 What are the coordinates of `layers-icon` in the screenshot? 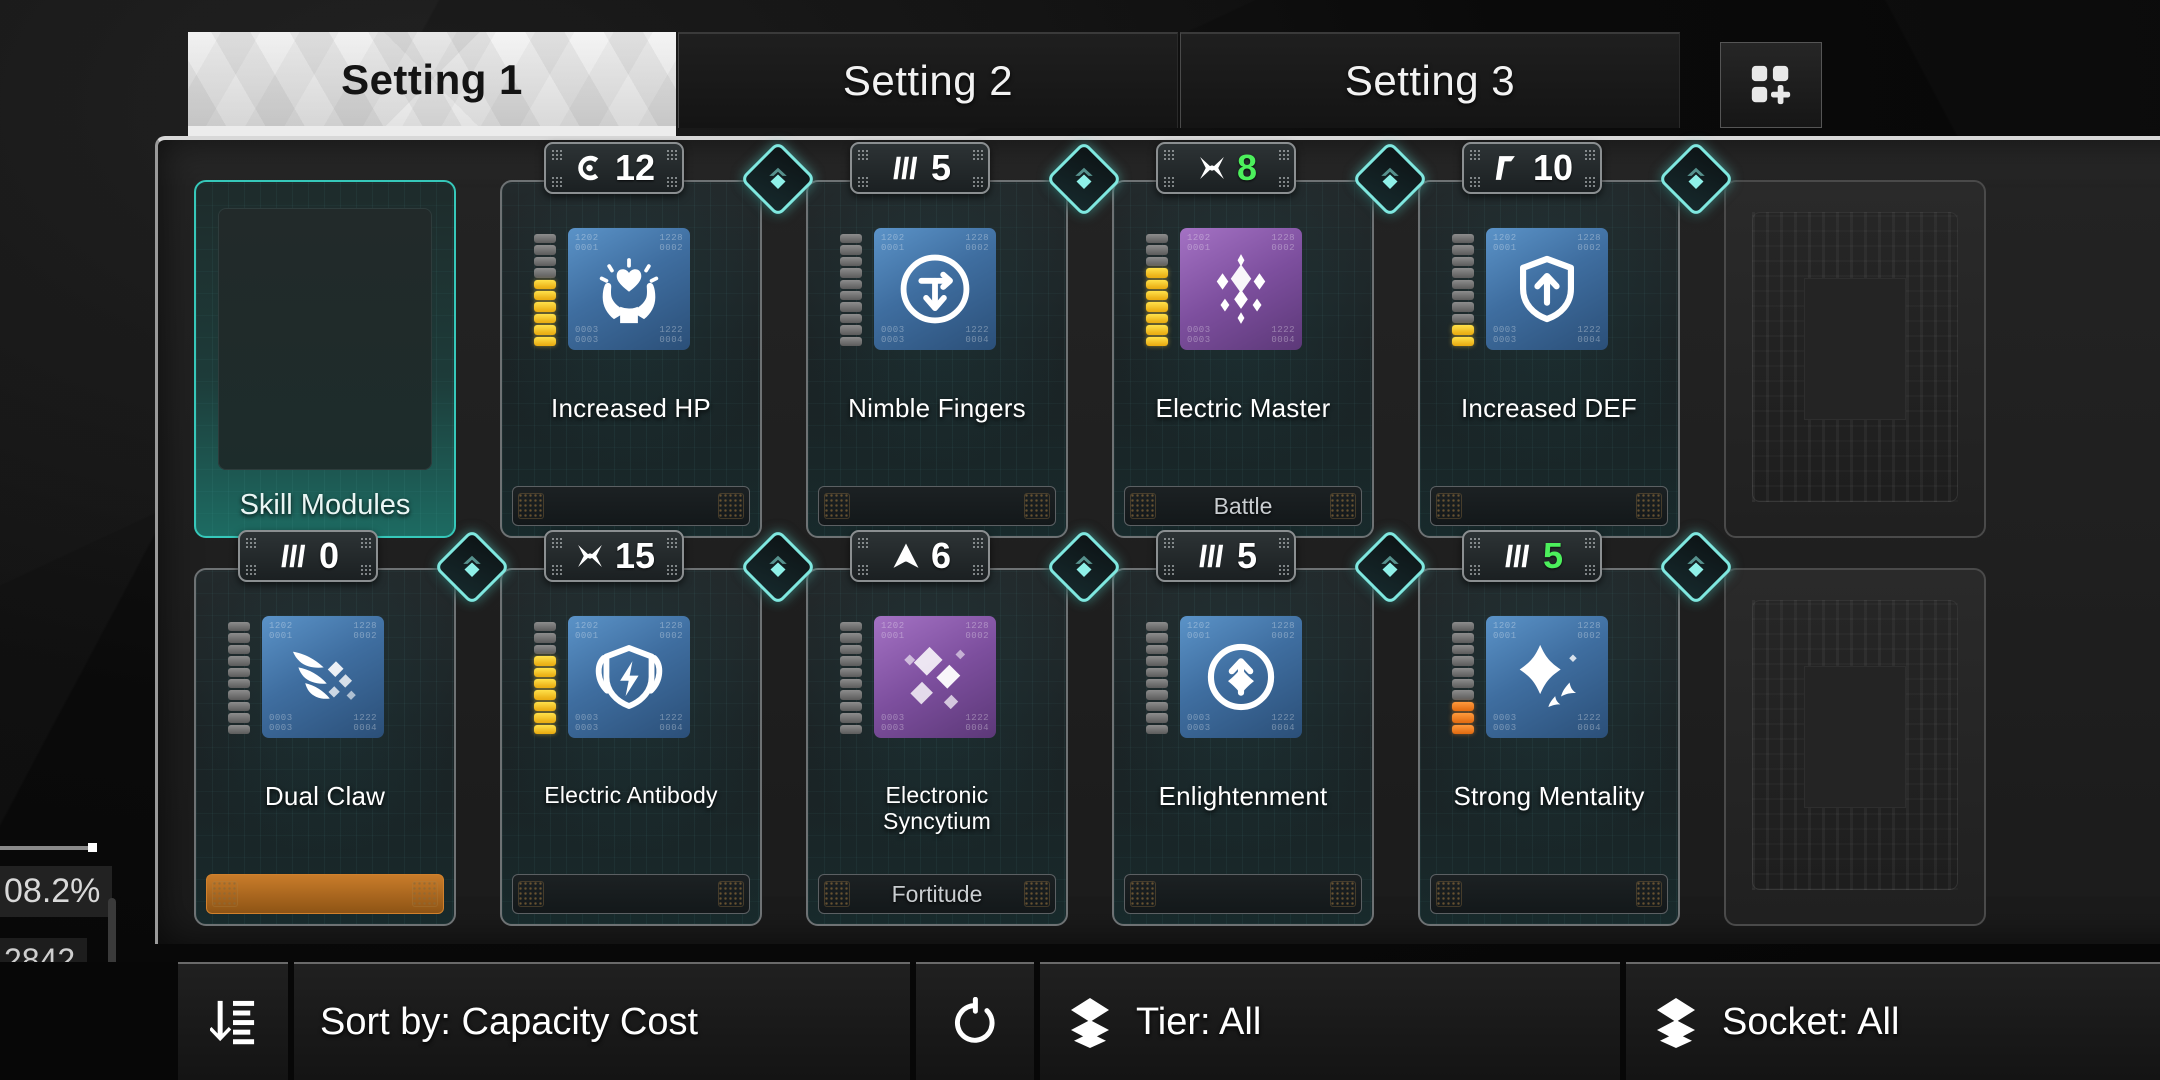 It's located at (1676, 1023).